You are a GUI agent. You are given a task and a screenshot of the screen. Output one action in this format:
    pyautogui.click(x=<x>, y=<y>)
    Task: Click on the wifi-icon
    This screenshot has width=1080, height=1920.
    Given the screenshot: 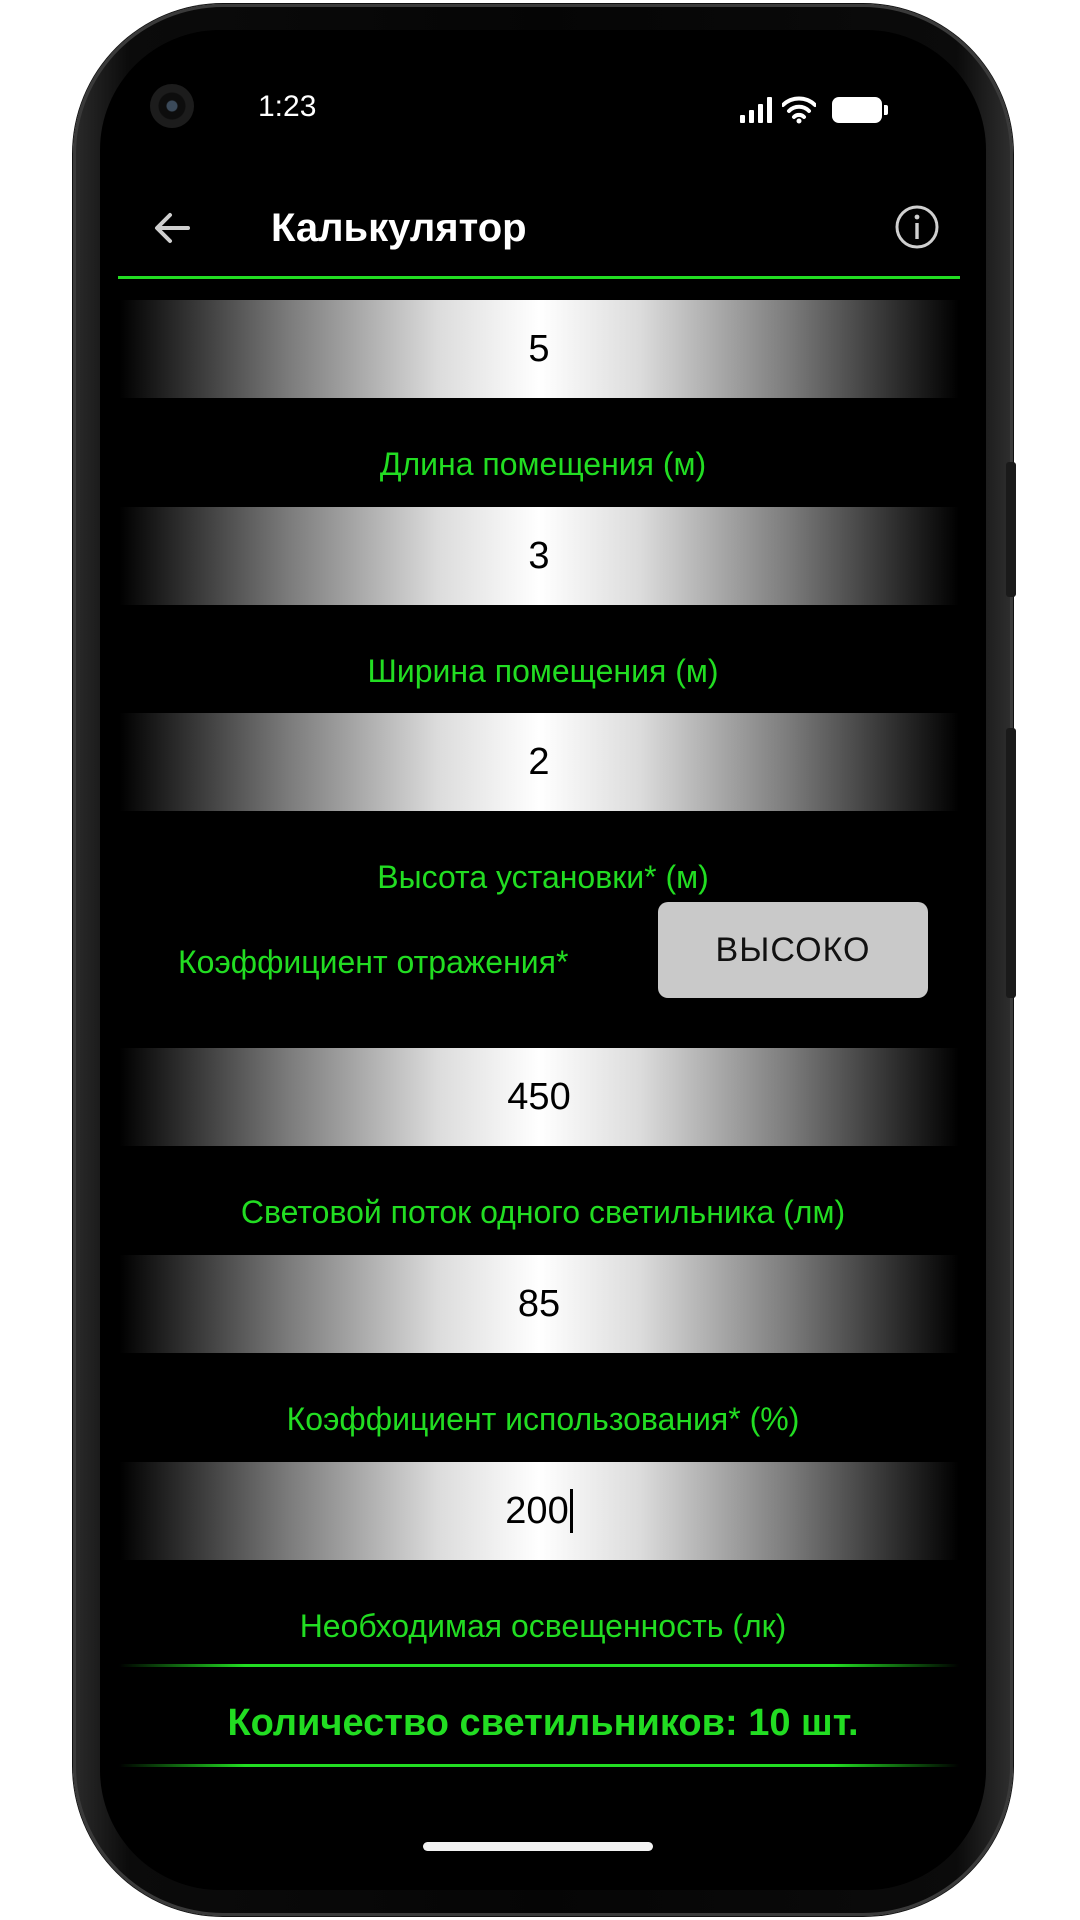 What is the action you would take?
    pyautogui.click(x=799, y=110)
    